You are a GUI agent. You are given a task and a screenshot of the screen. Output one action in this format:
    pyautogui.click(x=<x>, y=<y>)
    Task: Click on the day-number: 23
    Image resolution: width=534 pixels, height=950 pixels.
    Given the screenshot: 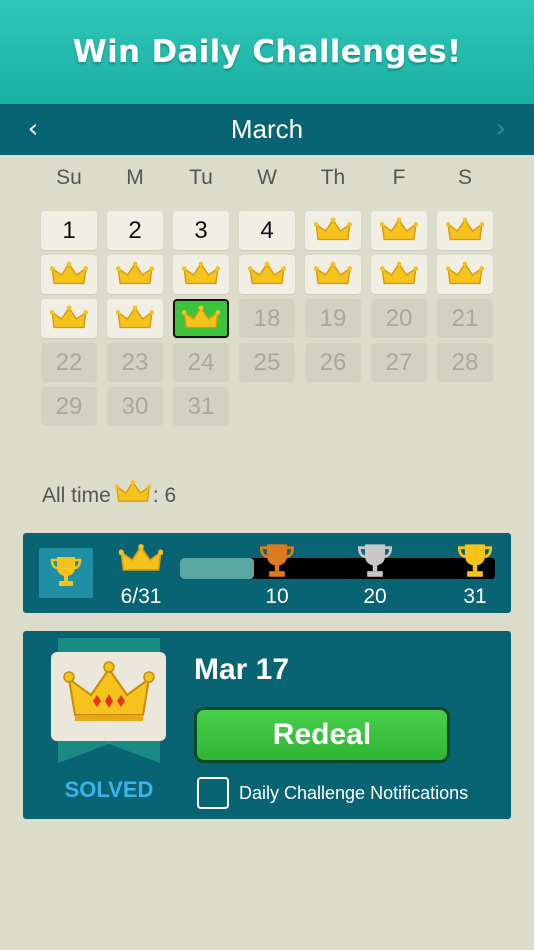 What is the action you would take?
    pyautogui.click(x=135, y=362)
    